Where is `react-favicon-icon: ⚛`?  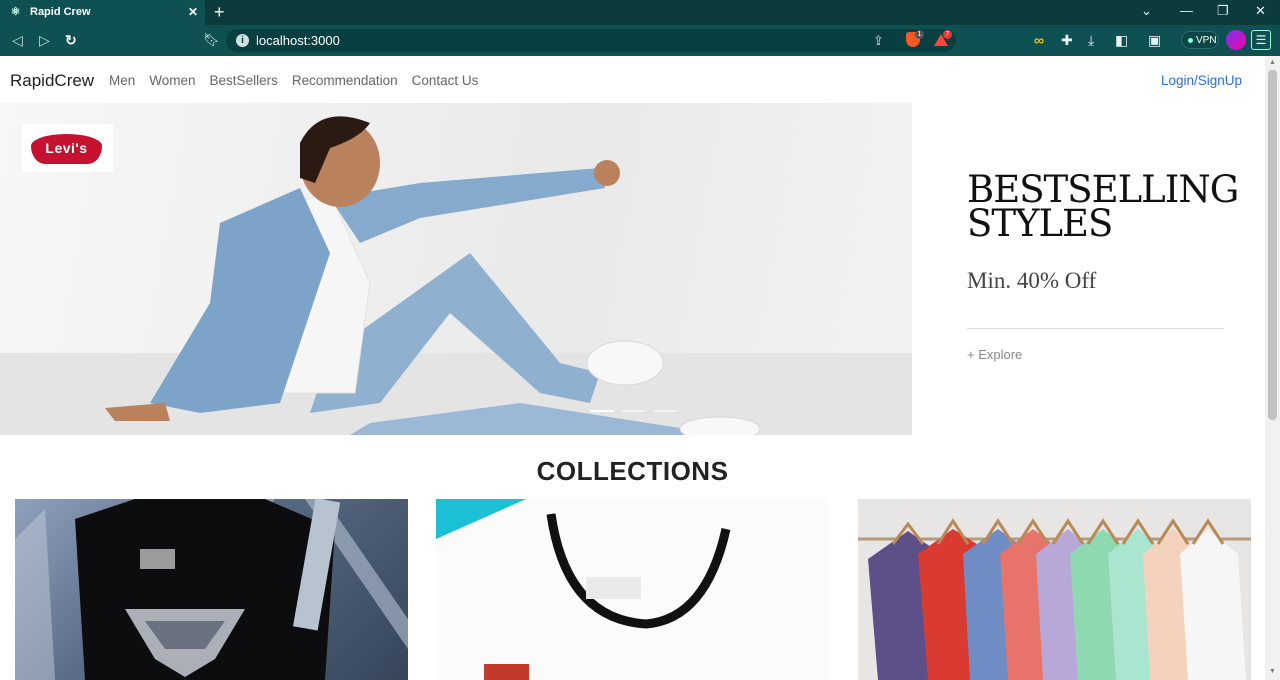
react-favicon-icon: ⚛ is located at coordinates (15, 12).